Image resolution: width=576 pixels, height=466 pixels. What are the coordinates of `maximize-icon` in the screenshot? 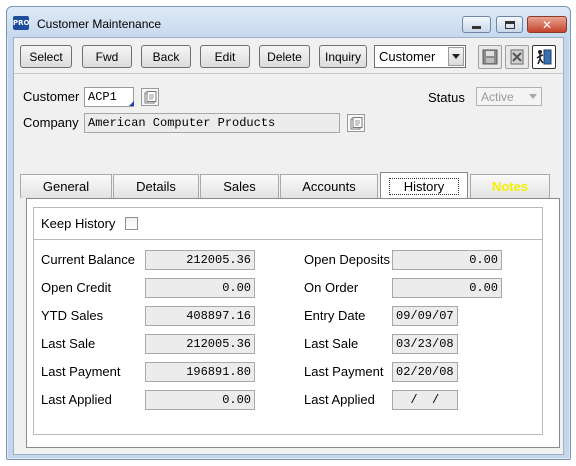 It's located at (509, 24).